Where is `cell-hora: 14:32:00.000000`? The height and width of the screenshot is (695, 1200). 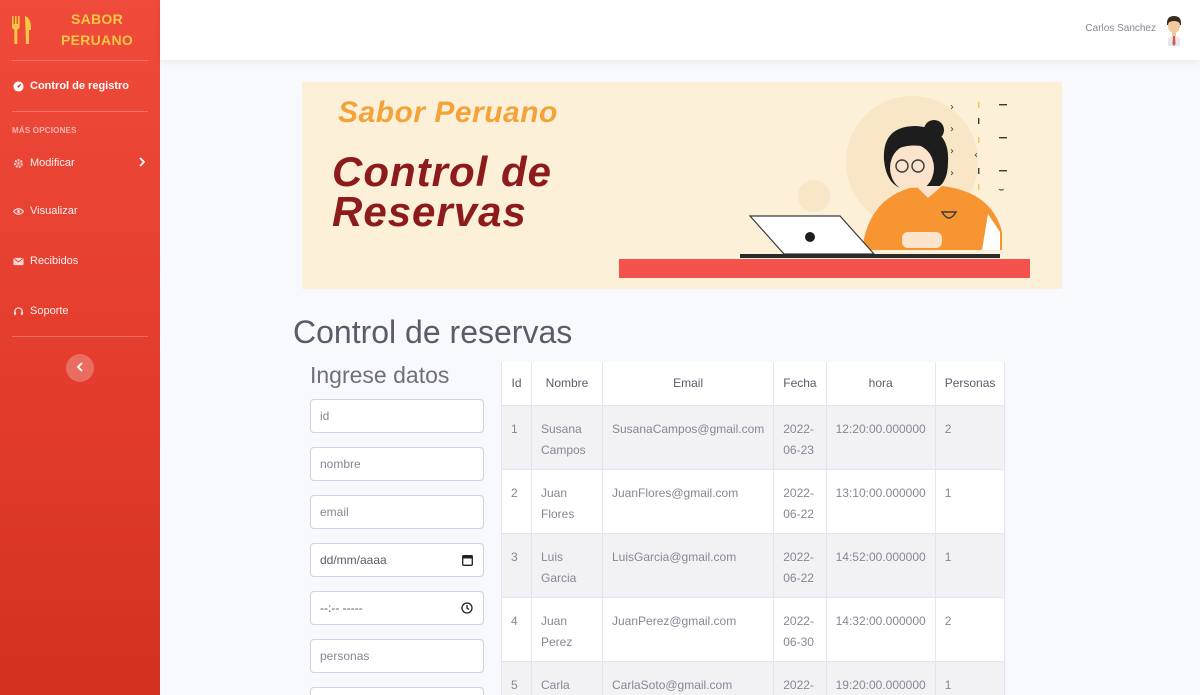
cell-hora: 14:32:00.000000 is located at coordinates (880, 629).